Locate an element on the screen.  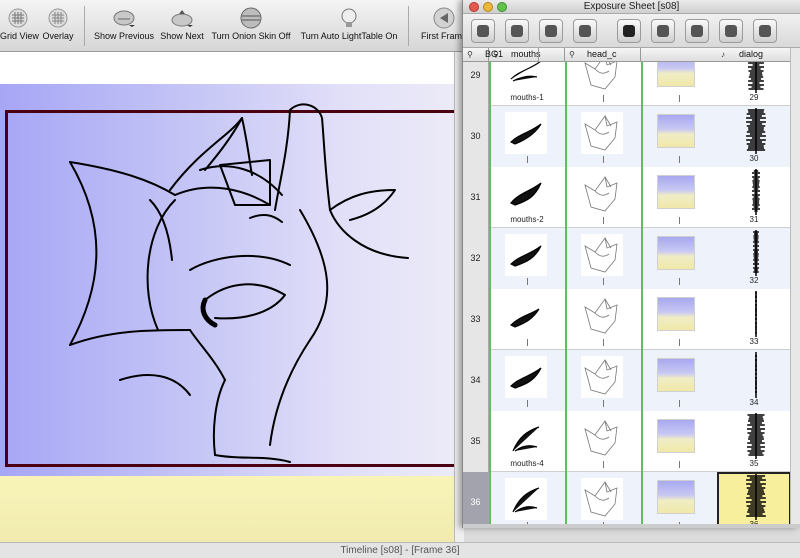
frame-number: 32 is located at coordinates (476, 258).